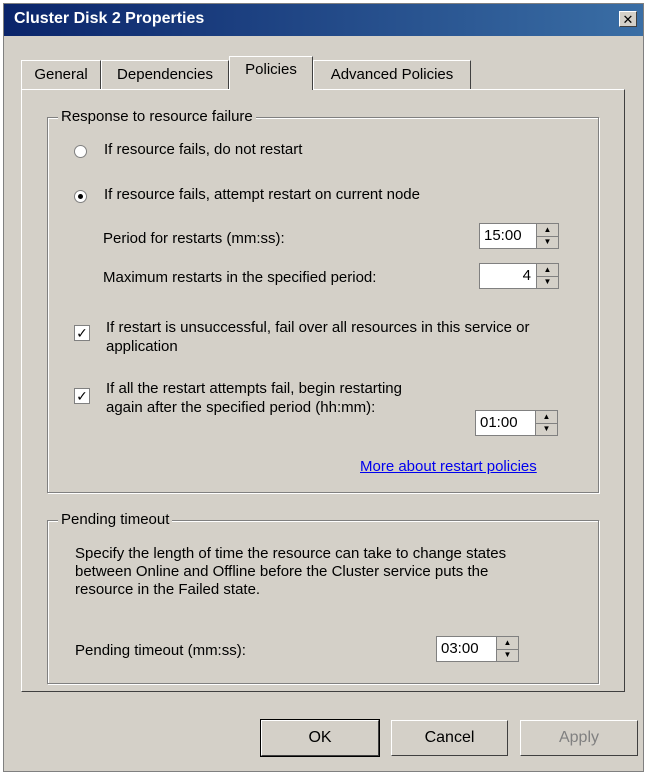  What do you see at coordinates (448, 466) in the screenshot?
I see `more-about-restart-policies-link: More about restart policies` at bounding box center [448, 466].